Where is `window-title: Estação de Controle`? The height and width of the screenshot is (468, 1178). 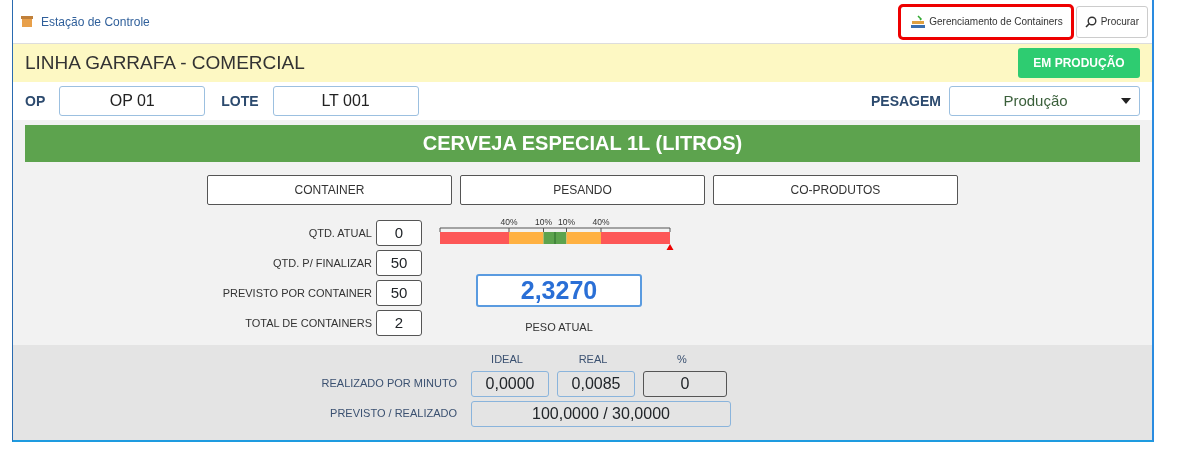
window-title: Estação de Controle is located at coordinates (95, 22).